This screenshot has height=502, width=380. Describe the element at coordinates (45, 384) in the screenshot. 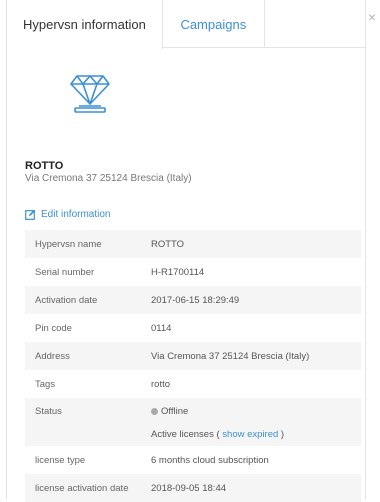

I see `row-label: Tags` at that location.